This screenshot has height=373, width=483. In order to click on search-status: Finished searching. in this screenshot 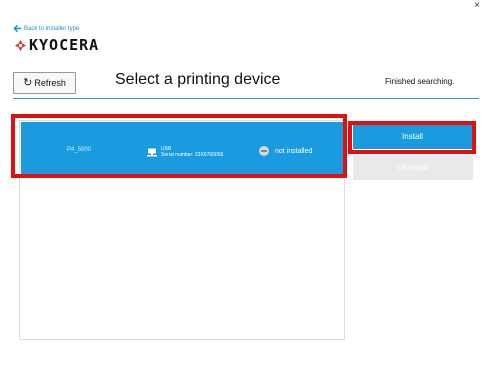, I will do `click(420, 81)`.